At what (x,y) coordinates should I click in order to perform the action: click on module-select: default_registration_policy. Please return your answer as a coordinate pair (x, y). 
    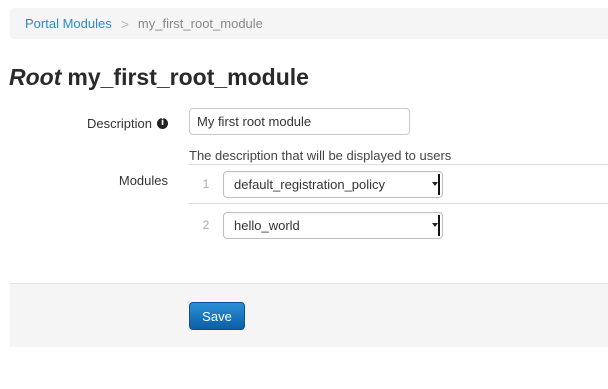
    Looking at the image, I should click on (333, 184).